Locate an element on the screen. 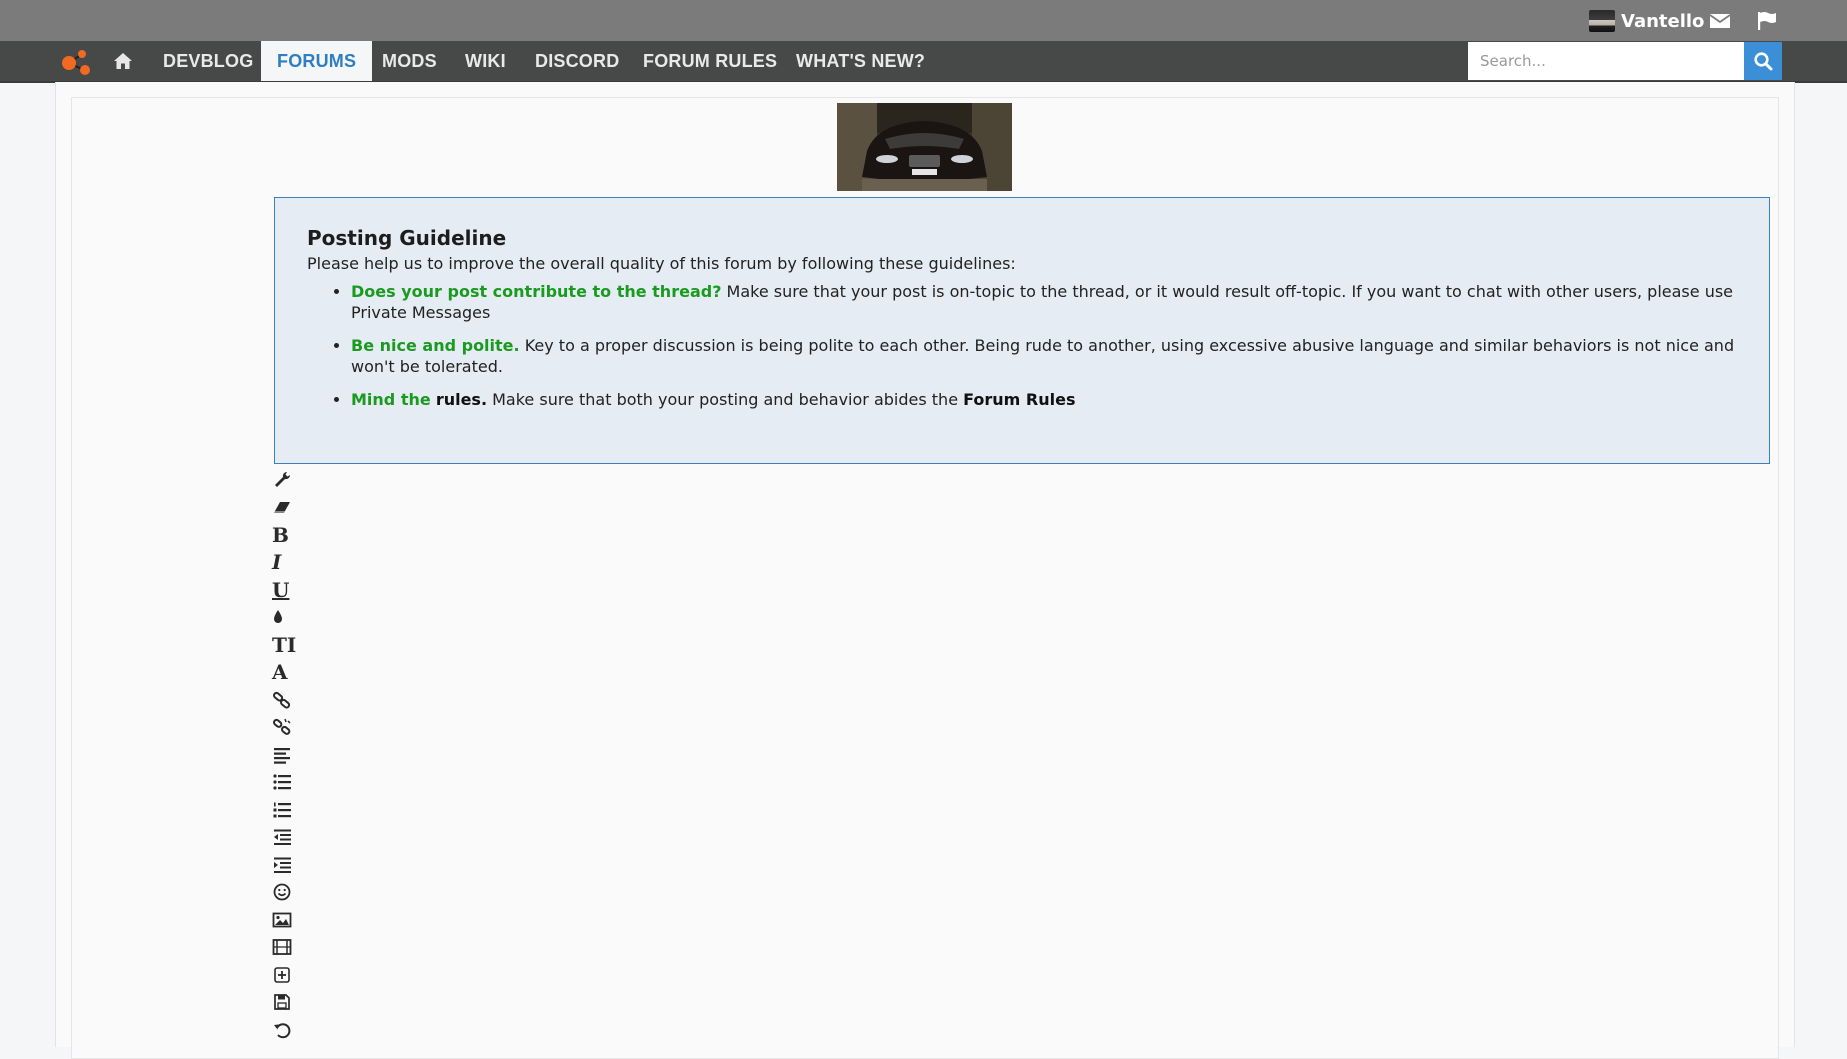 The width and height of the screenshot is (1847, 1059). nav-mods: MODS is located at coordinates (409, 61).